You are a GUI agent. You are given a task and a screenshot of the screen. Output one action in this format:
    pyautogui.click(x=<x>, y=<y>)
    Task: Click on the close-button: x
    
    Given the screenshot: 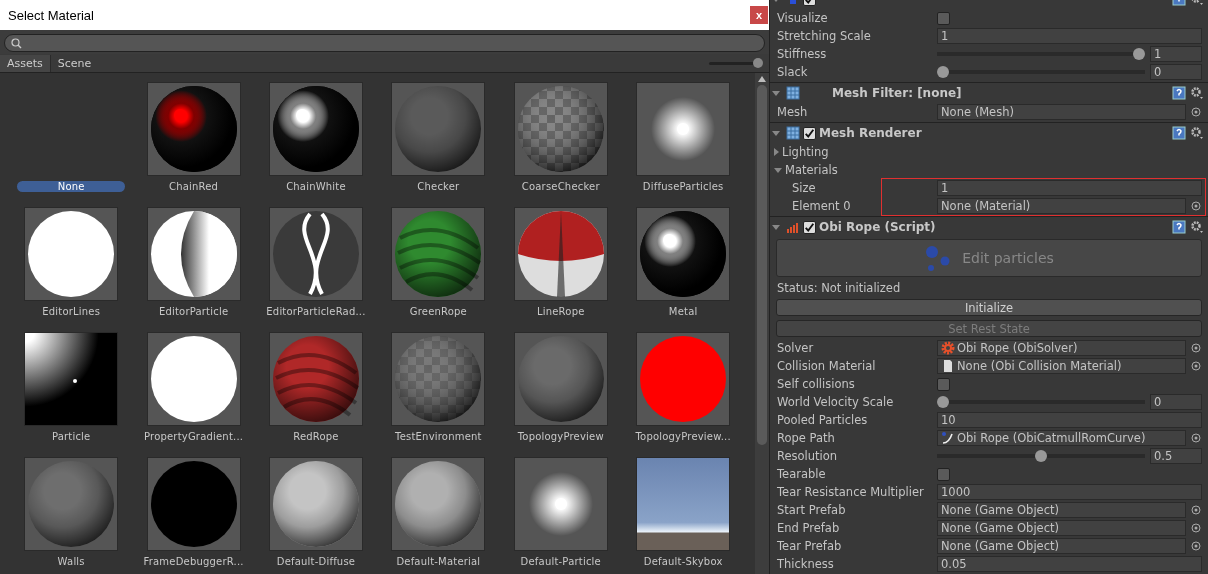 What is the action you would take?
    pyautogui.click(x=759, y=15)
    